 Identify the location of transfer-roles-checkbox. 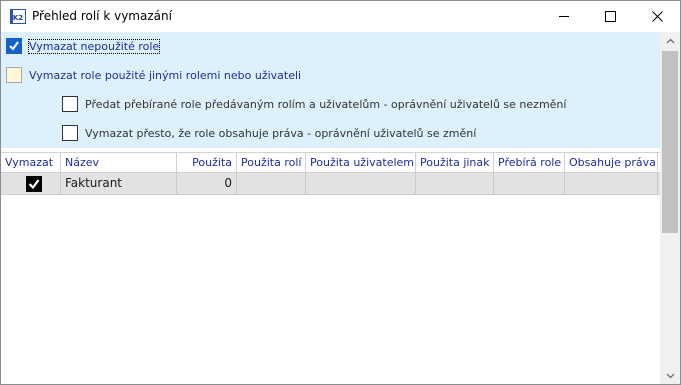
(70, 104).